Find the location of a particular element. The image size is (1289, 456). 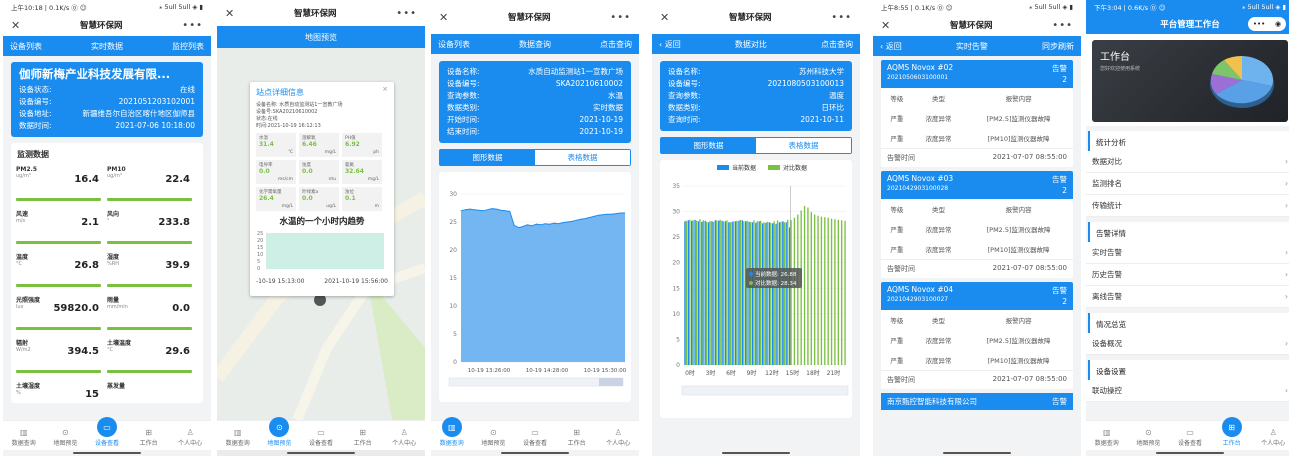

menu-item: 实时告警 › is located at coordinates (1187, 253).